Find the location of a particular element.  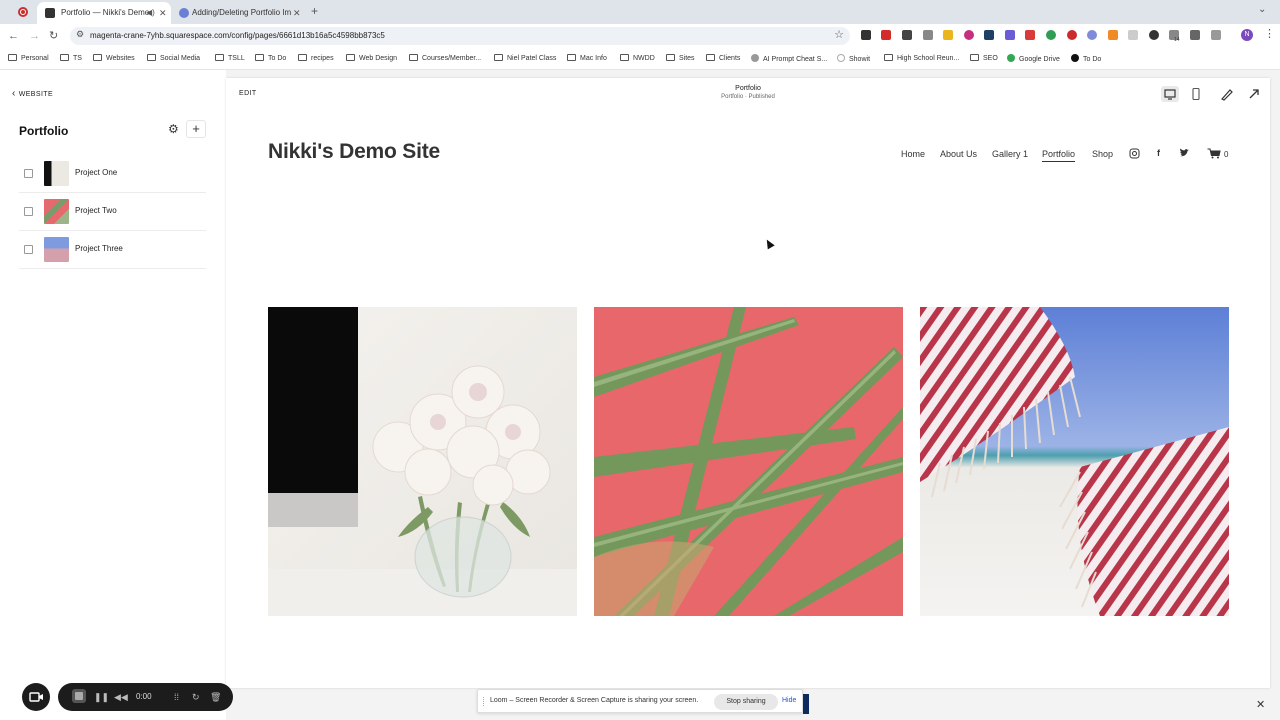

desktop-view-button is located at coordinates (1170, 94).